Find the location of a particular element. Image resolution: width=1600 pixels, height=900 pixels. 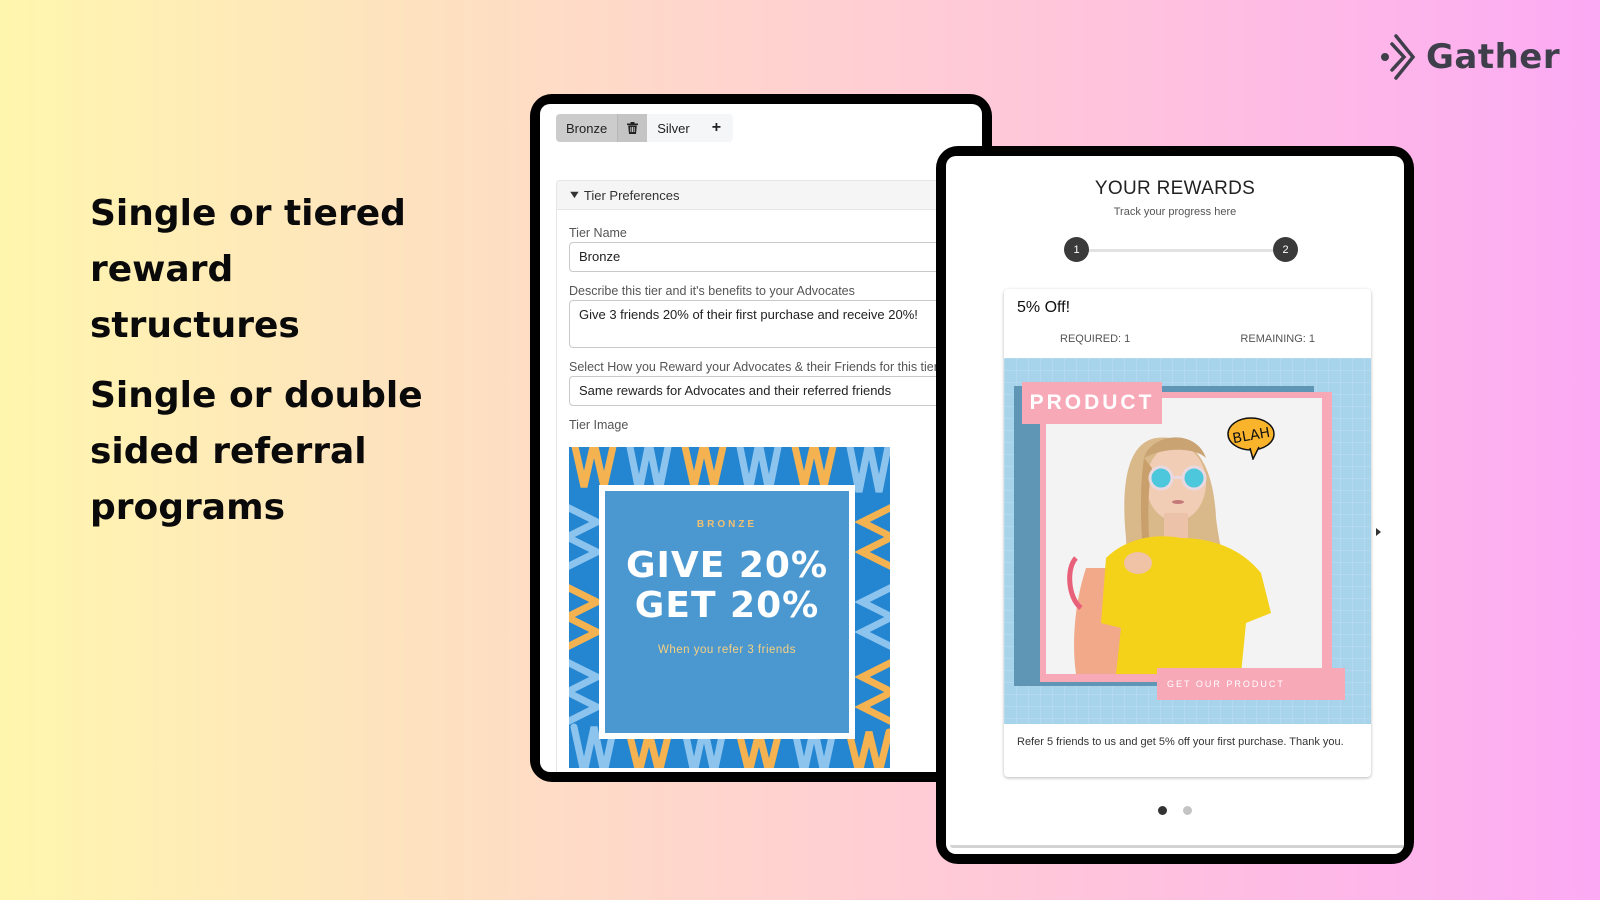

add-tier-button: + is located at coordinates (716, 128).